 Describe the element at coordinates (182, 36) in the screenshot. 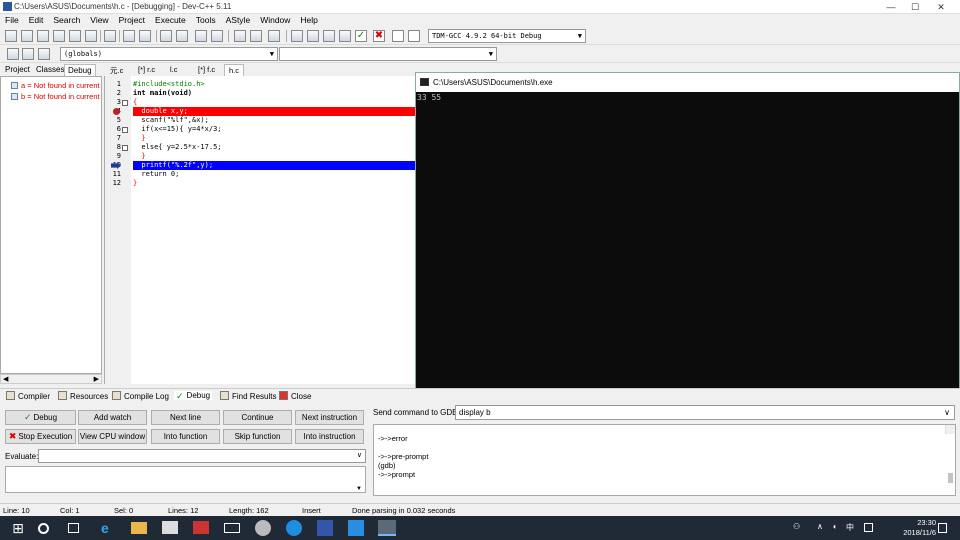

I see `replace-icon` at that location.